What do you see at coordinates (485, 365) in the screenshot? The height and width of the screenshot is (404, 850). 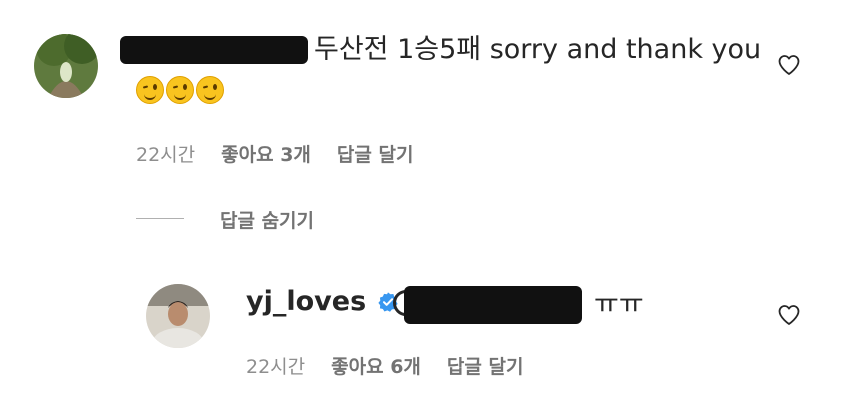 I see `reply-reply-button: 답글 달기` at bounding box center [485, 365].